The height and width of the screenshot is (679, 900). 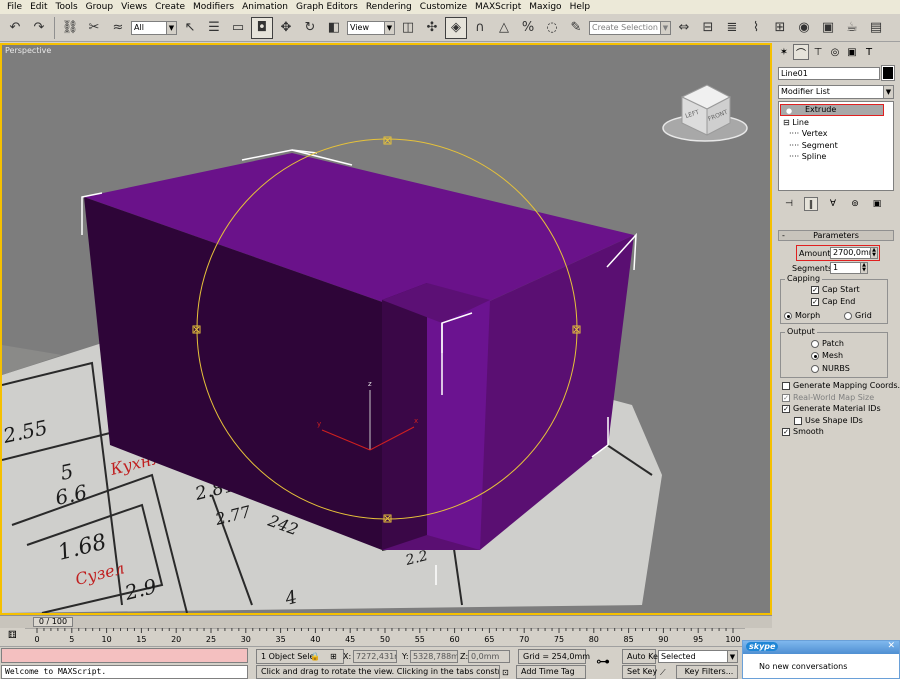 What do you see at coordinates (698, 656) in the screenshot?
I see `key-selection-dropdown: Selected ▼` at bounding box center [698, 656].